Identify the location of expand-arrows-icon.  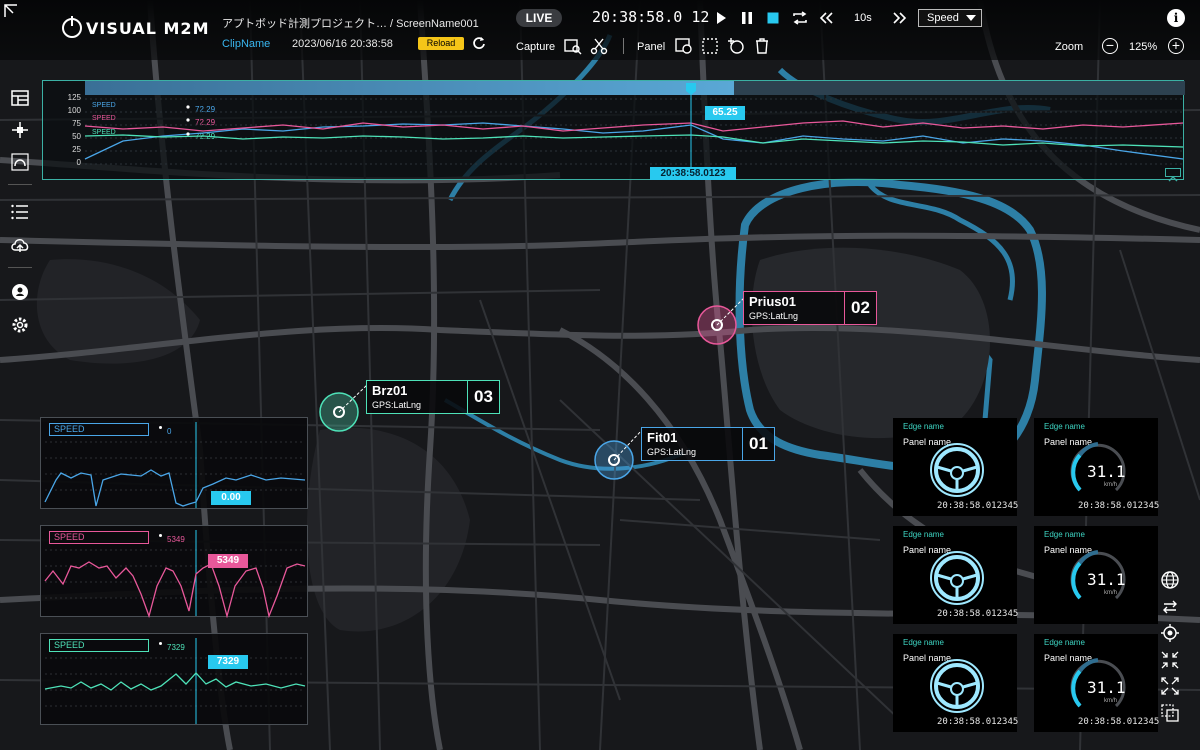
(1170, 686).